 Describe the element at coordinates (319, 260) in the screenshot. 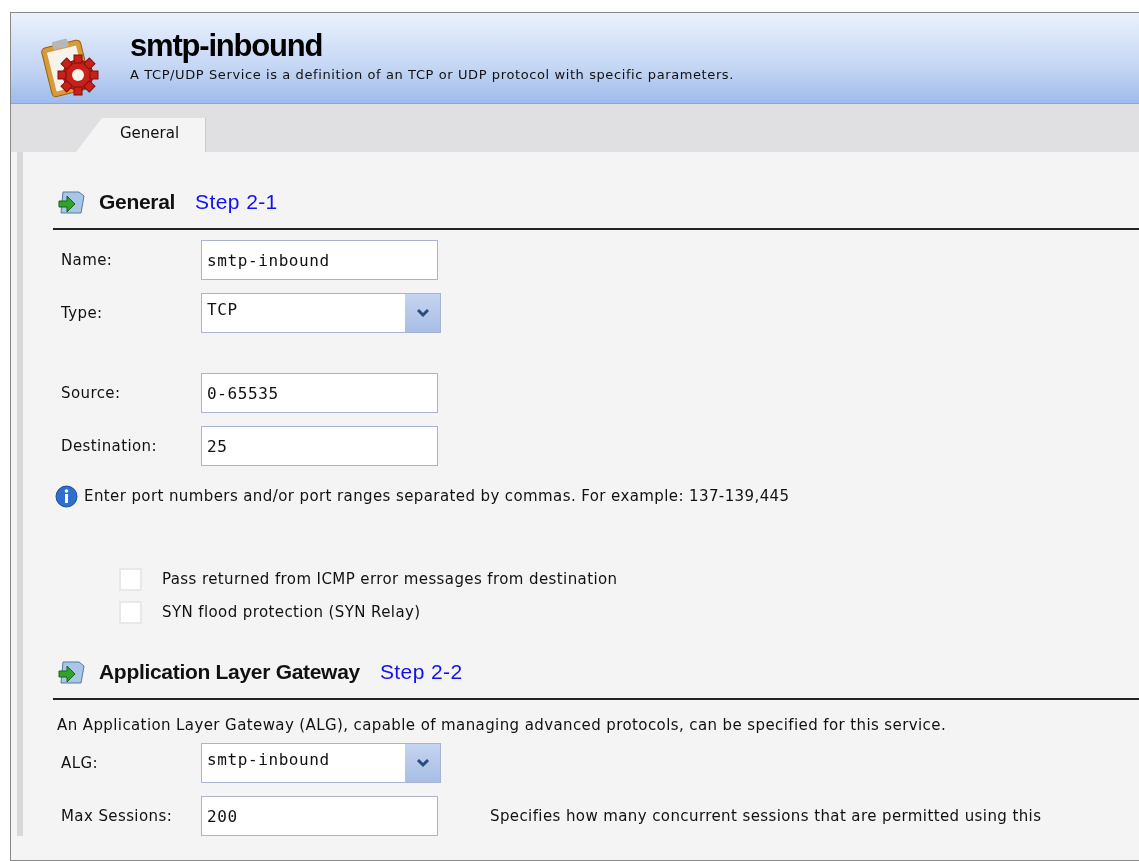

I see `text-field: smtp-inbound` at that location.